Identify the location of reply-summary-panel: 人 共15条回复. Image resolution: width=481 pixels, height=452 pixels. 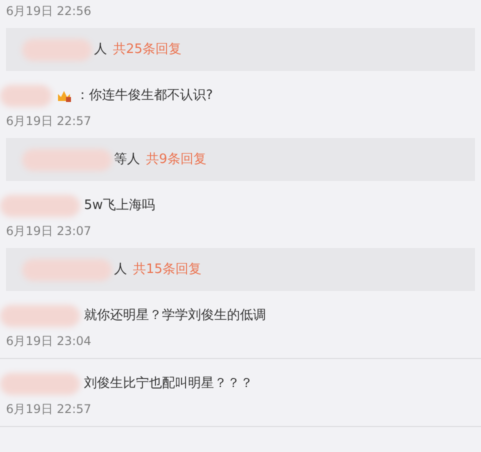
(240, 269).